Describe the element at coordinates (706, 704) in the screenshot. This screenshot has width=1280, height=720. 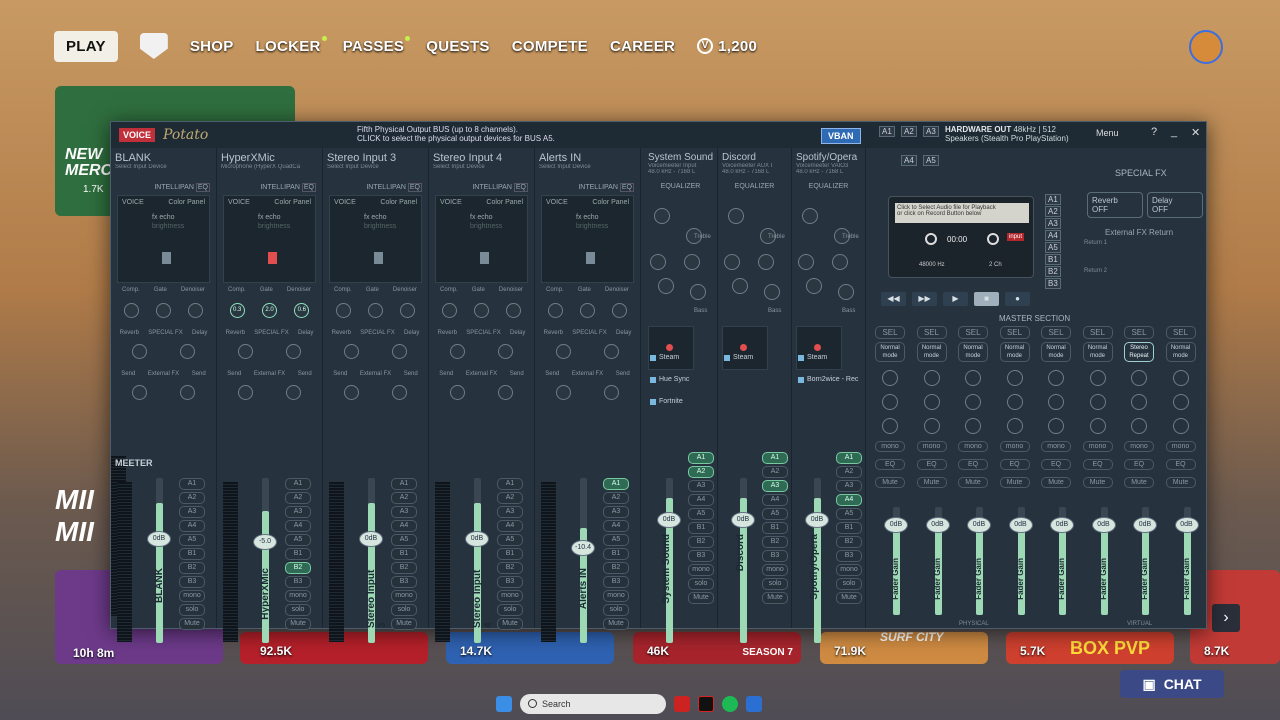
I see `app-icon` at that location.